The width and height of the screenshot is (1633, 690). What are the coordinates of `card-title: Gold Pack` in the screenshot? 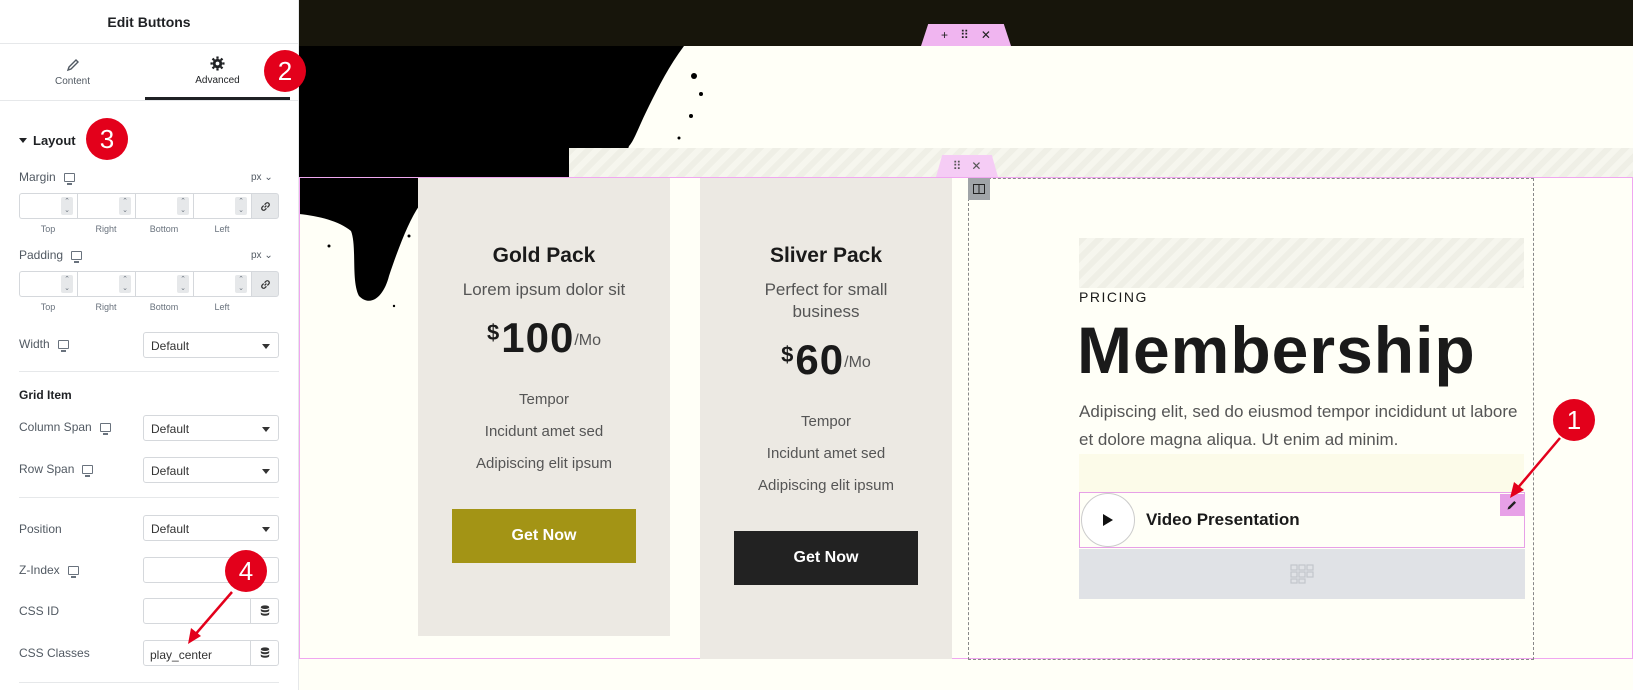 It's located at (544, 255).